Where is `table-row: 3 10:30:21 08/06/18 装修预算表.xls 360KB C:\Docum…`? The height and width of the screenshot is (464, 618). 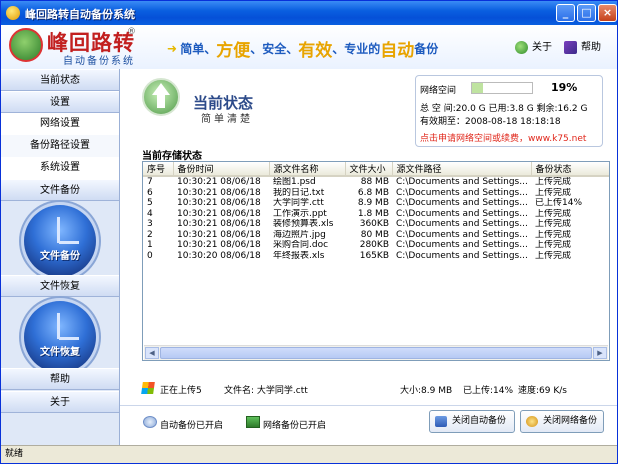 table-row: 3 10:30:21 08/06/18 装修预算表.xls 360KB C:\Docum… is located at coordinates (376, 224).